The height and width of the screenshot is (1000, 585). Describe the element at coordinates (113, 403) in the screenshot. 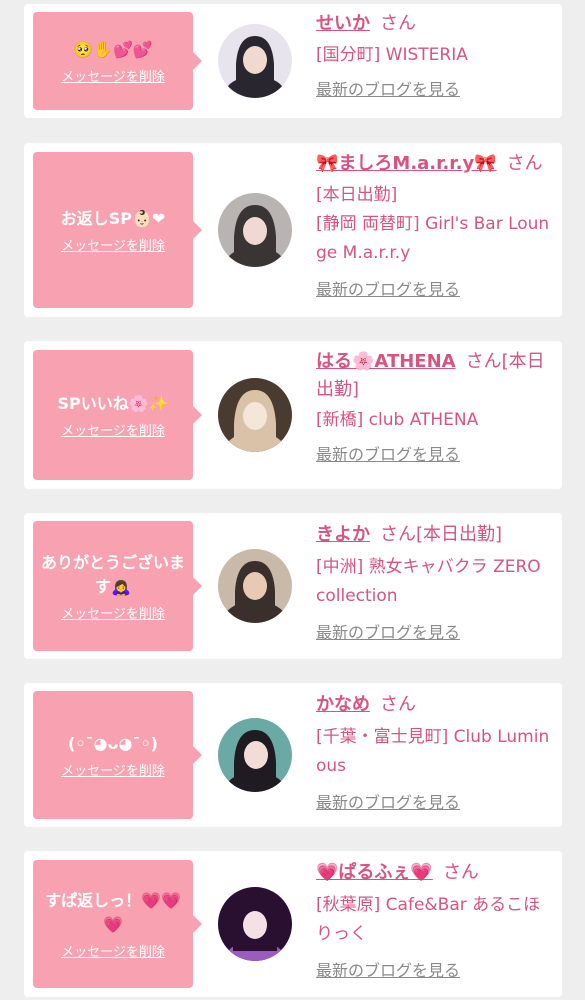

I see `message-text: SPいいね🌸✨` at that location.